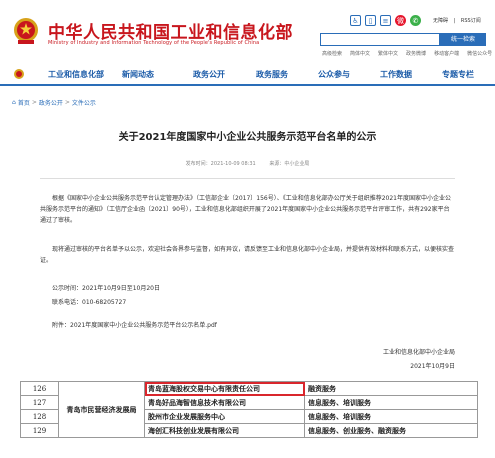  I want to click on nav-item-government-affairs: 政务公开, so click(209, 74).